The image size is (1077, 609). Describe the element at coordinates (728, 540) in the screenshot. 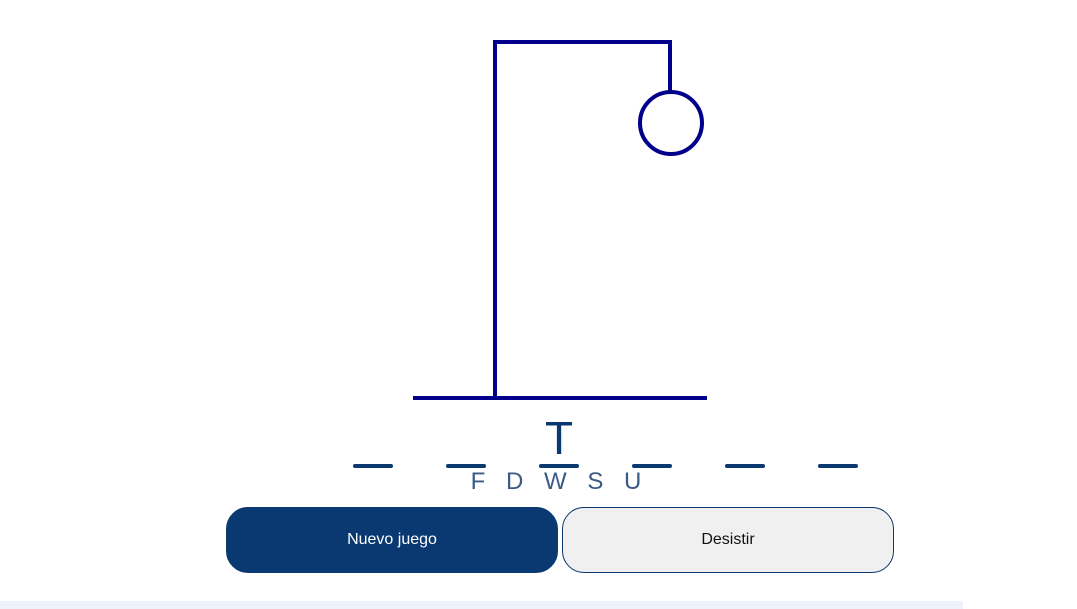

I see `give-up-button: Desistir` at that location.